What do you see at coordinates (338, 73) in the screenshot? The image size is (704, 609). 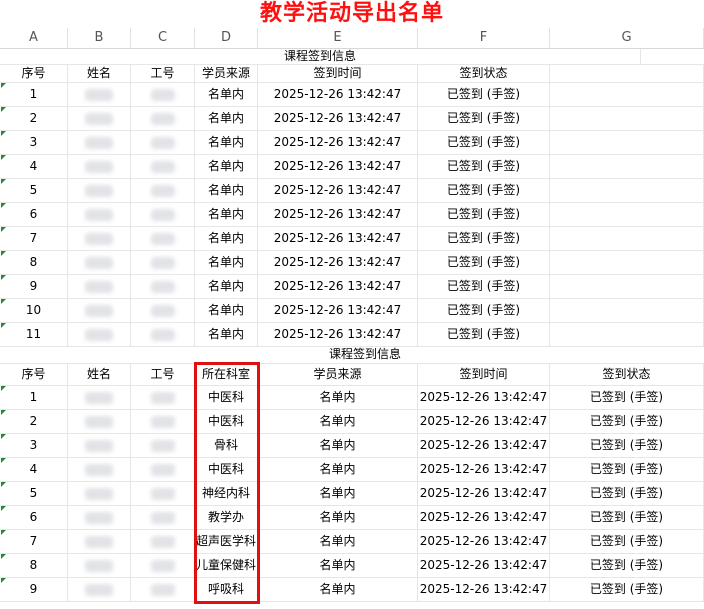 I see `section1-header: 签到时间` at bounding box center [338, 73].